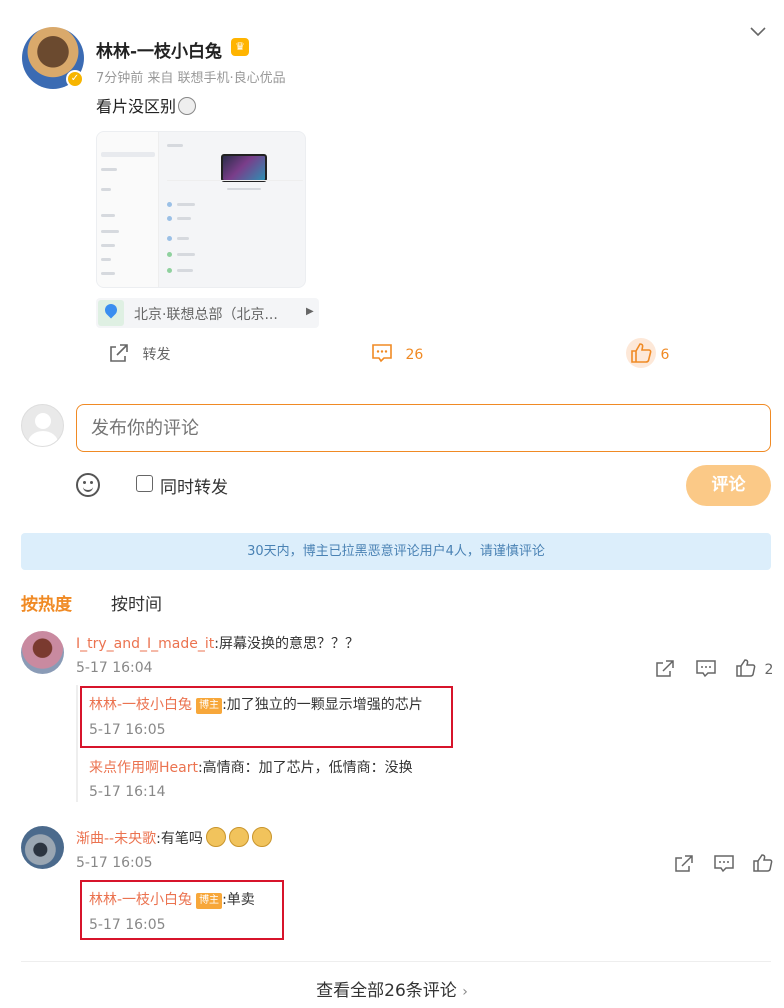 The height and width of the screenshot is (1008, 784). Describe the element at coordinates (156, 355) in the screenshot. I see `repost-label: 转发` at that location.